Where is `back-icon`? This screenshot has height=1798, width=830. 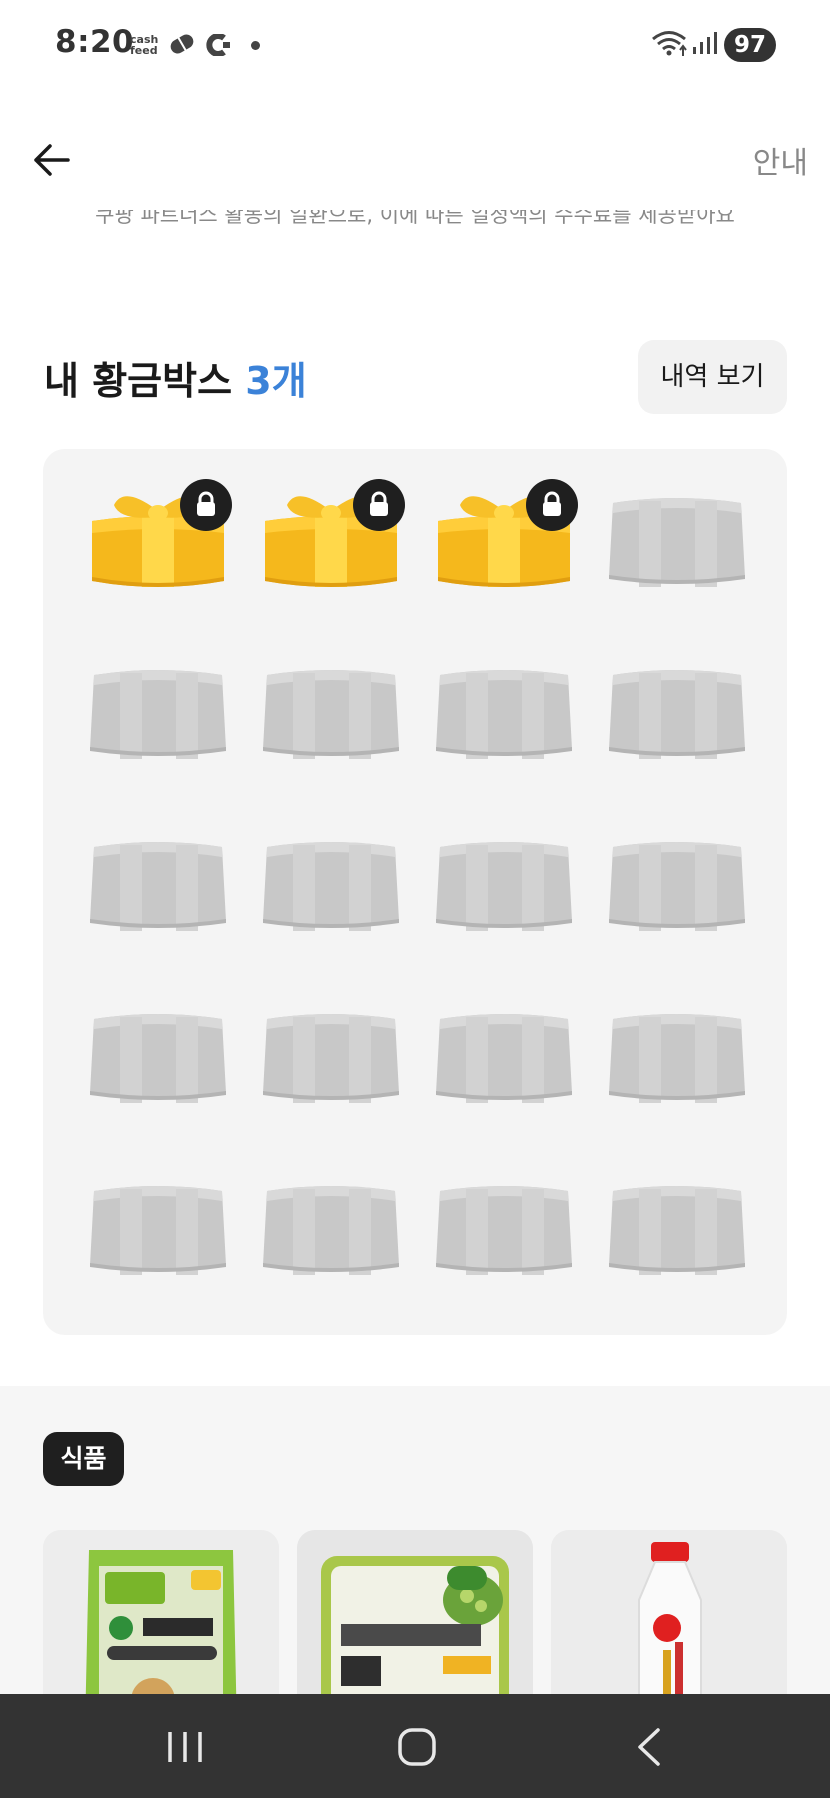 back-icon is located at coordinates (650, 1747).